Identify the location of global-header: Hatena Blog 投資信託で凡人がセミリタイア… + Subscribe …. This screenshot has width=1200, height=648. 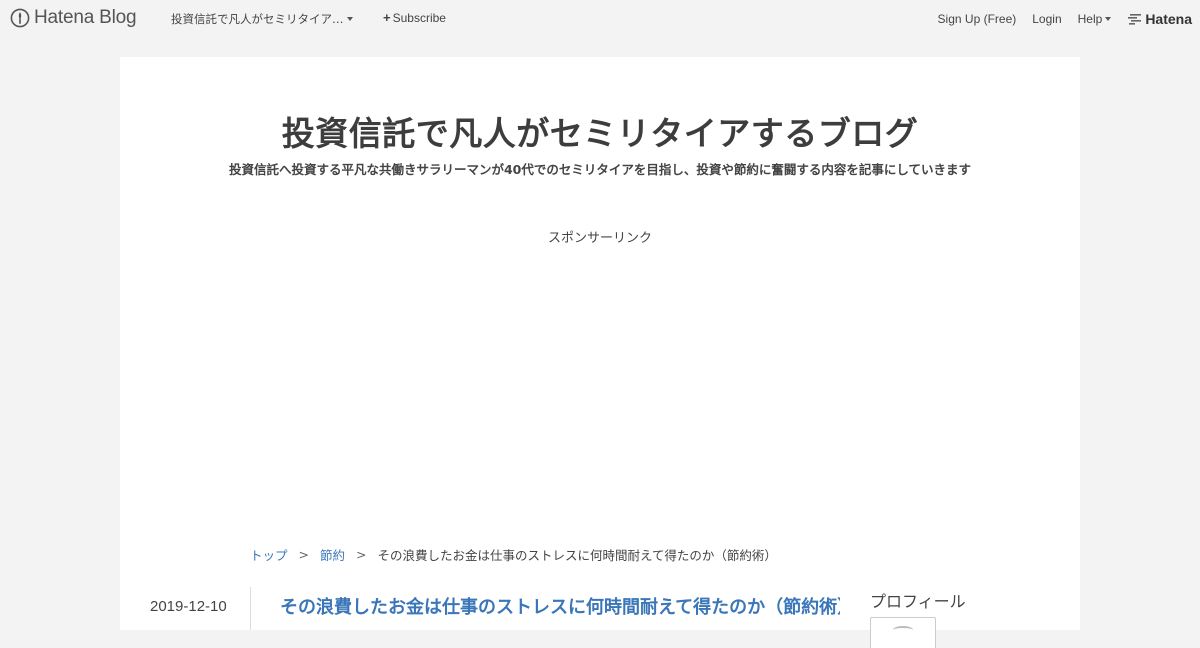
(600, 18).